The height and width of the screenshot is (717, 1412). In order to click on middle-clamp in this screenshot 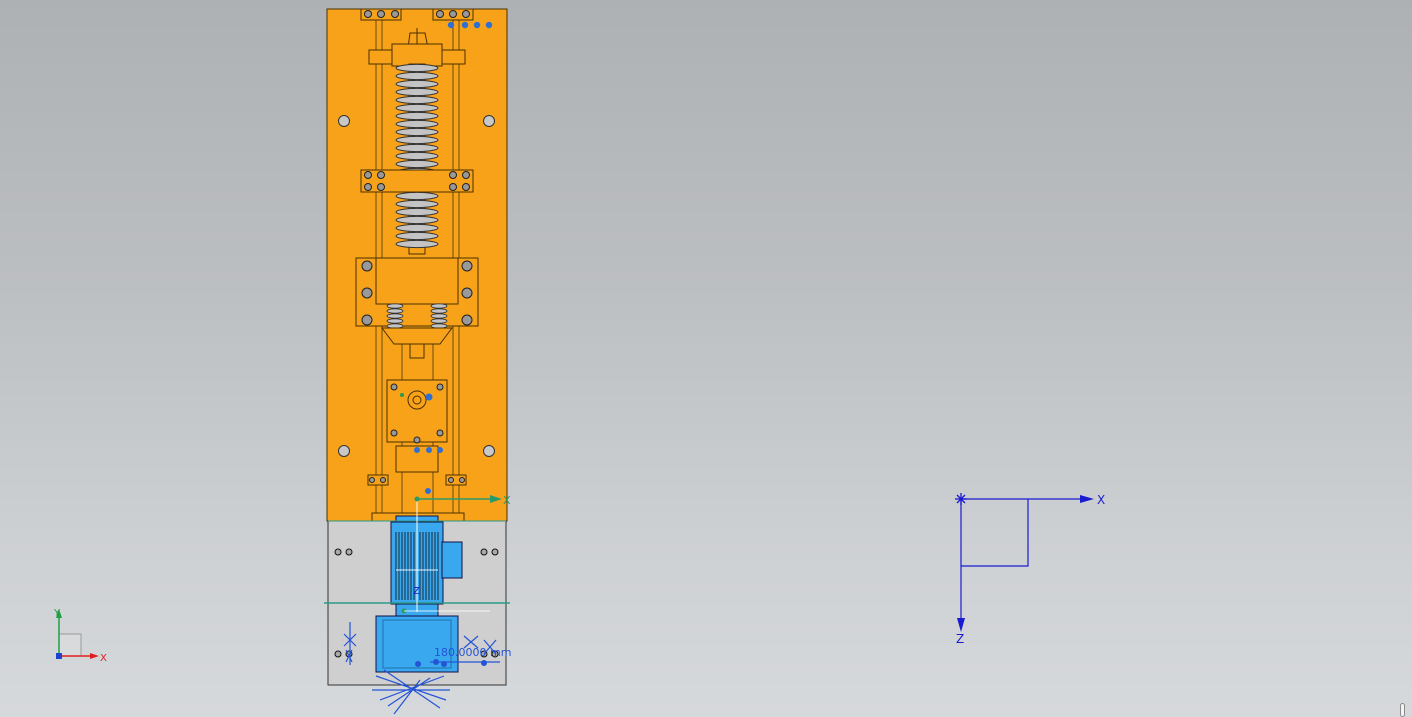, I will do `click(417, 181)`.